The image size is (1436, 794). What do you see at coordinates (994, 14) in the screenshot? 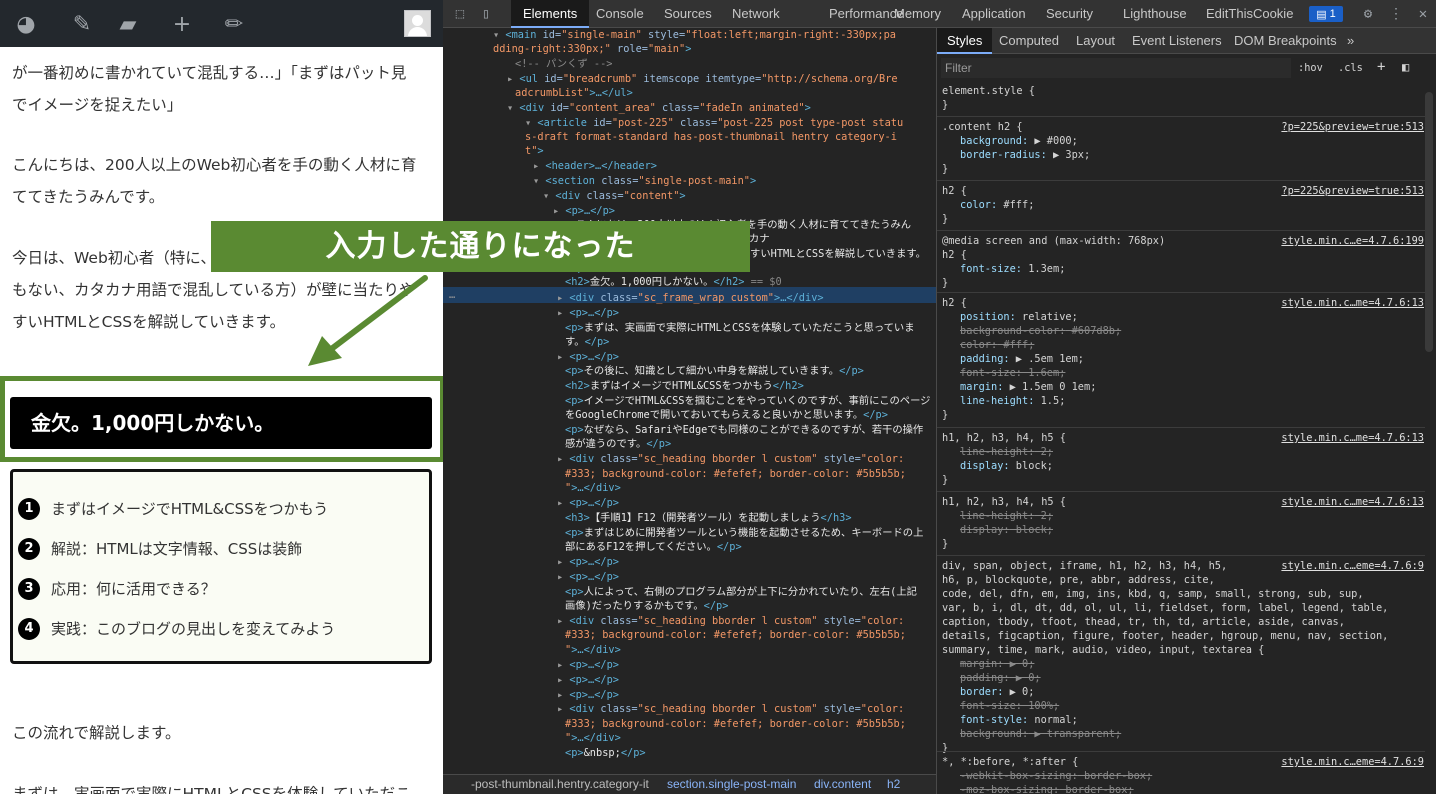
I see `tab-application: Application` at bounding box center [994, 14].